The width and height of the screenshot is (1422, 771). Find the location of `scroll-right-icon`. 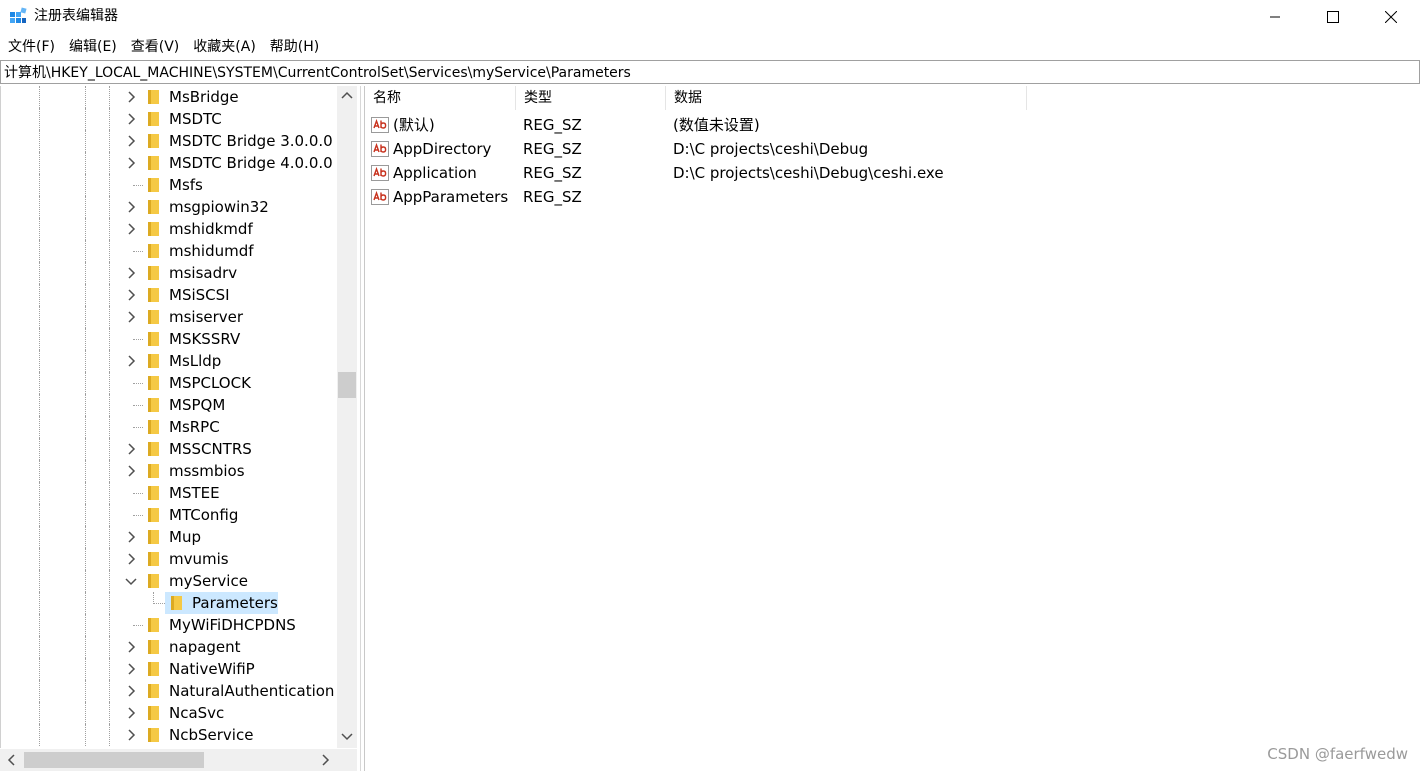

scroll-right-icon is located at coordinates (326, 760).